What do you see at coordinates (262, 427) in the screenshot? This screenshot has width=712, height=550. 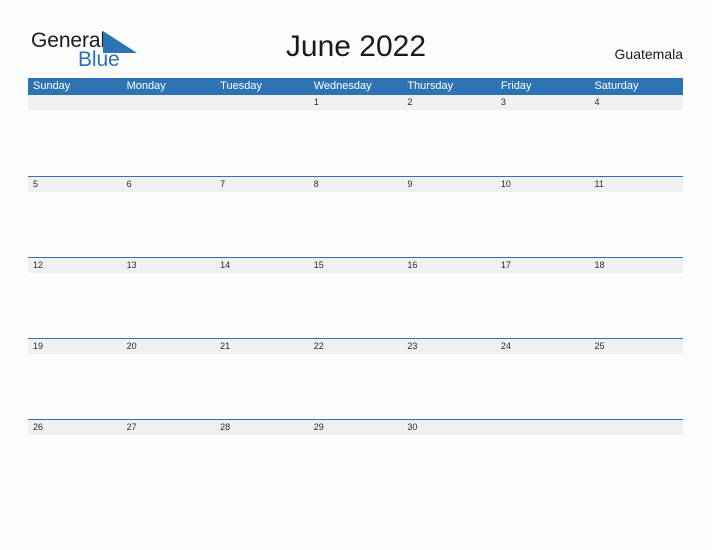 I see `day-cell: 28` at bounding box center [262, 427].